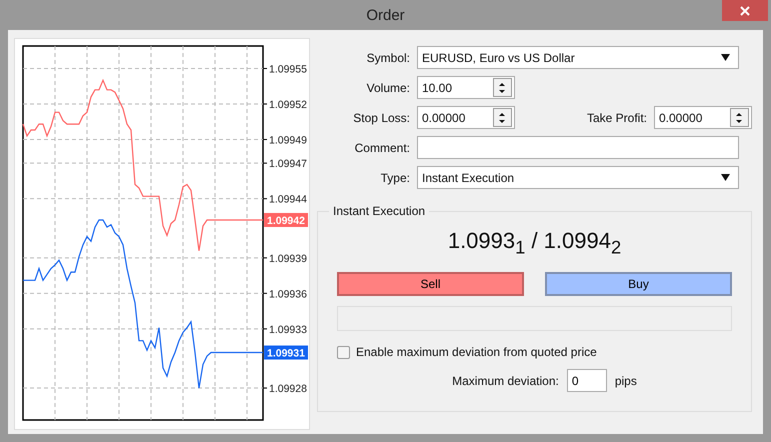 The width and height of the screenshot is (771, 442). I want to click on tick-label: 1.09939, so click(288, 258).